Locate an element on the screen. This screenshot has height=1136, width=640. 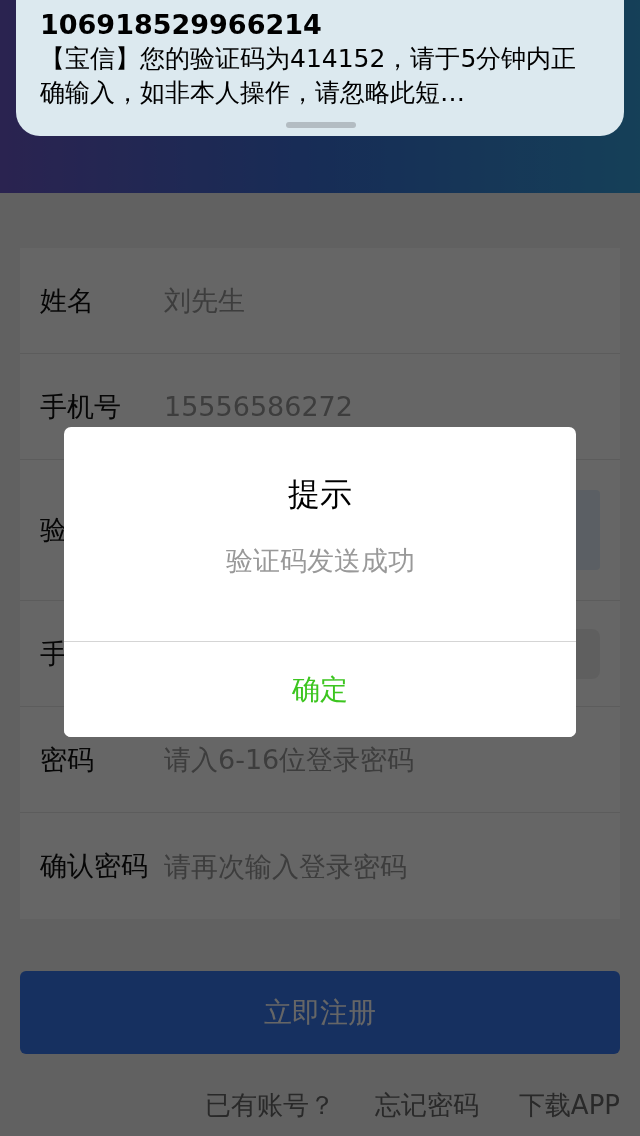
text-link: 忘记密码 is located at coordinates (426, 1105).